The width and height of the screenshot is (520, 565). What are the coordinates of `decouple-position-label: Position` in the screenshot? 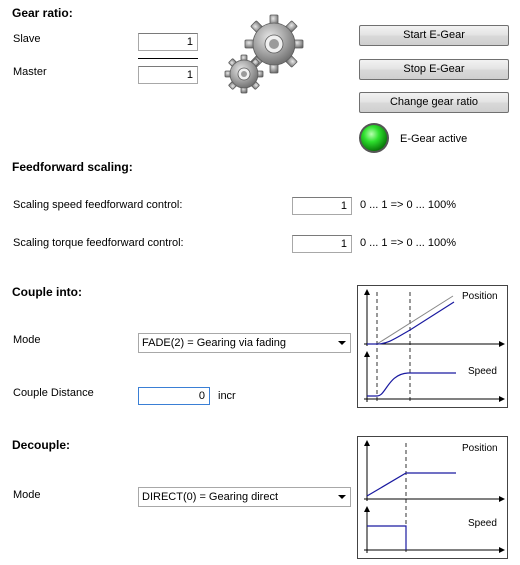 It's located at (480, 448).